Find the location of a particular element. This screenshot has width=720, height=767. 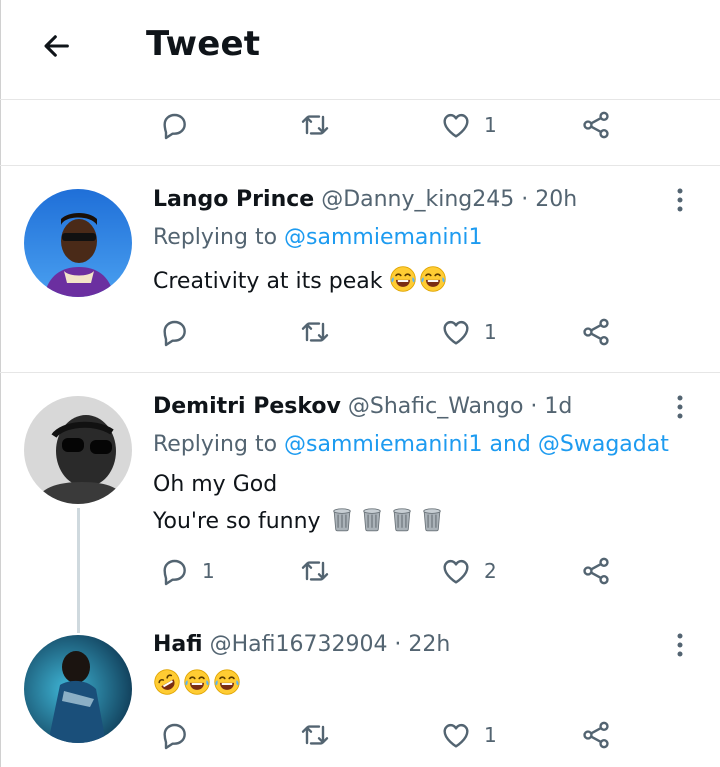

tweet-header: Lango Prince @Danny_king245 · 20h is located at coordinates (365, 199).